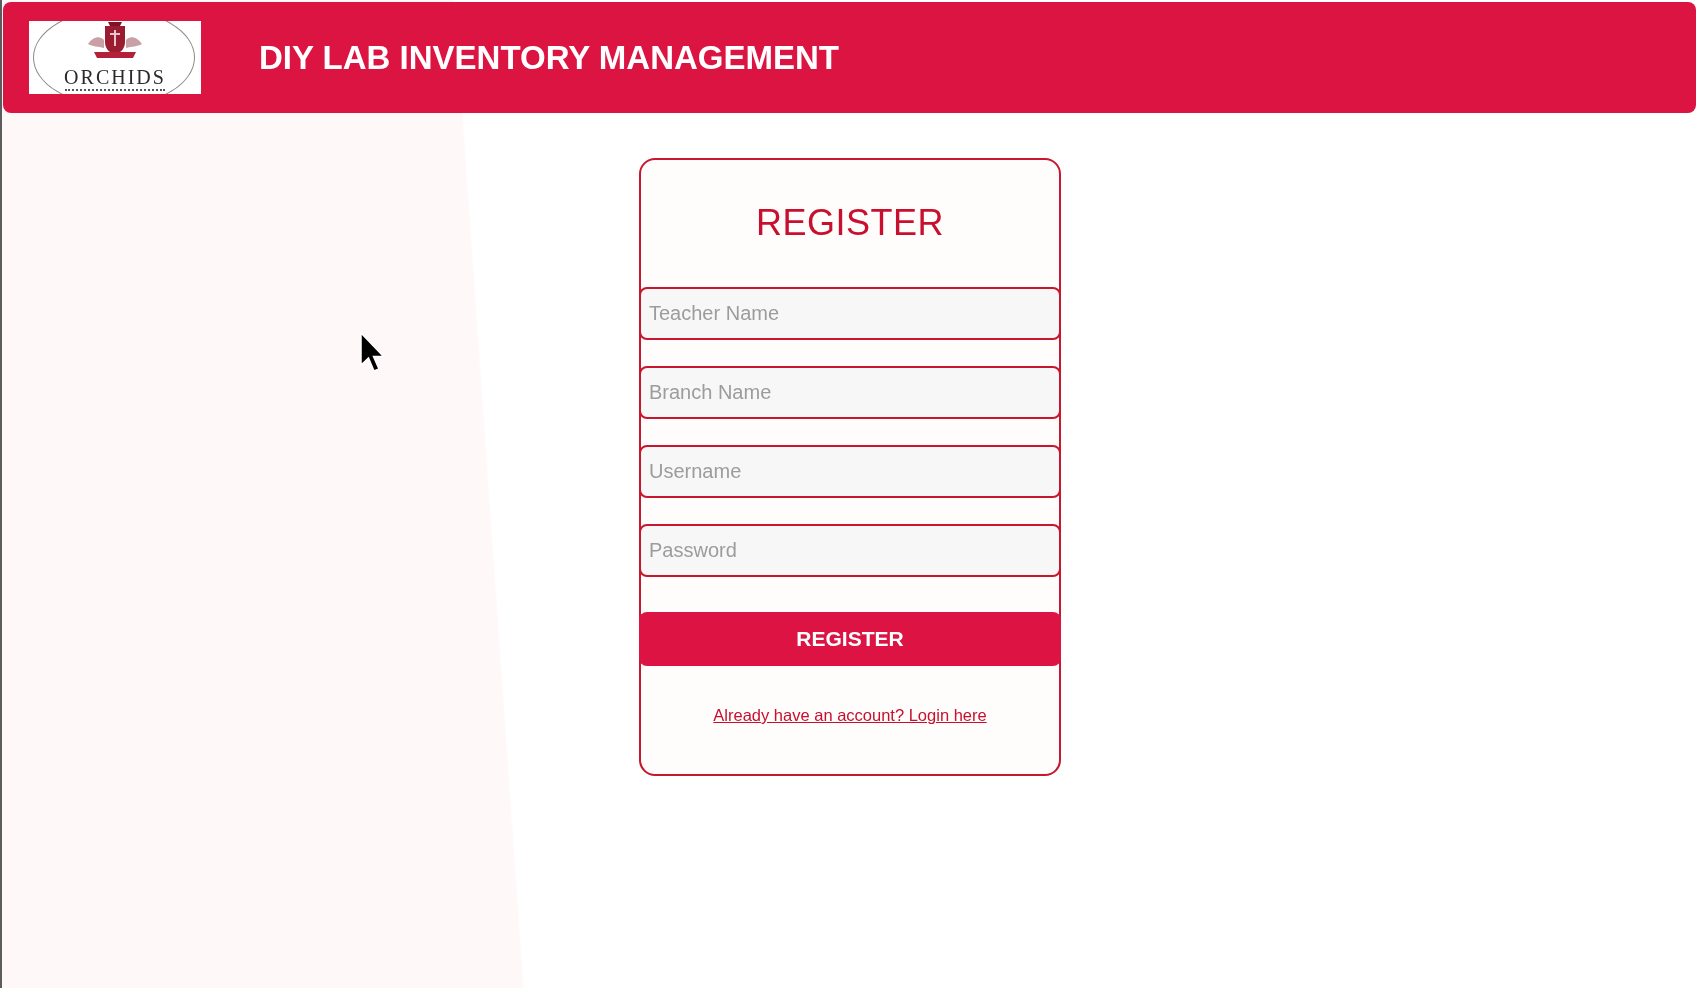  I want to click on register-button: REGISTER, so click(850, 639).